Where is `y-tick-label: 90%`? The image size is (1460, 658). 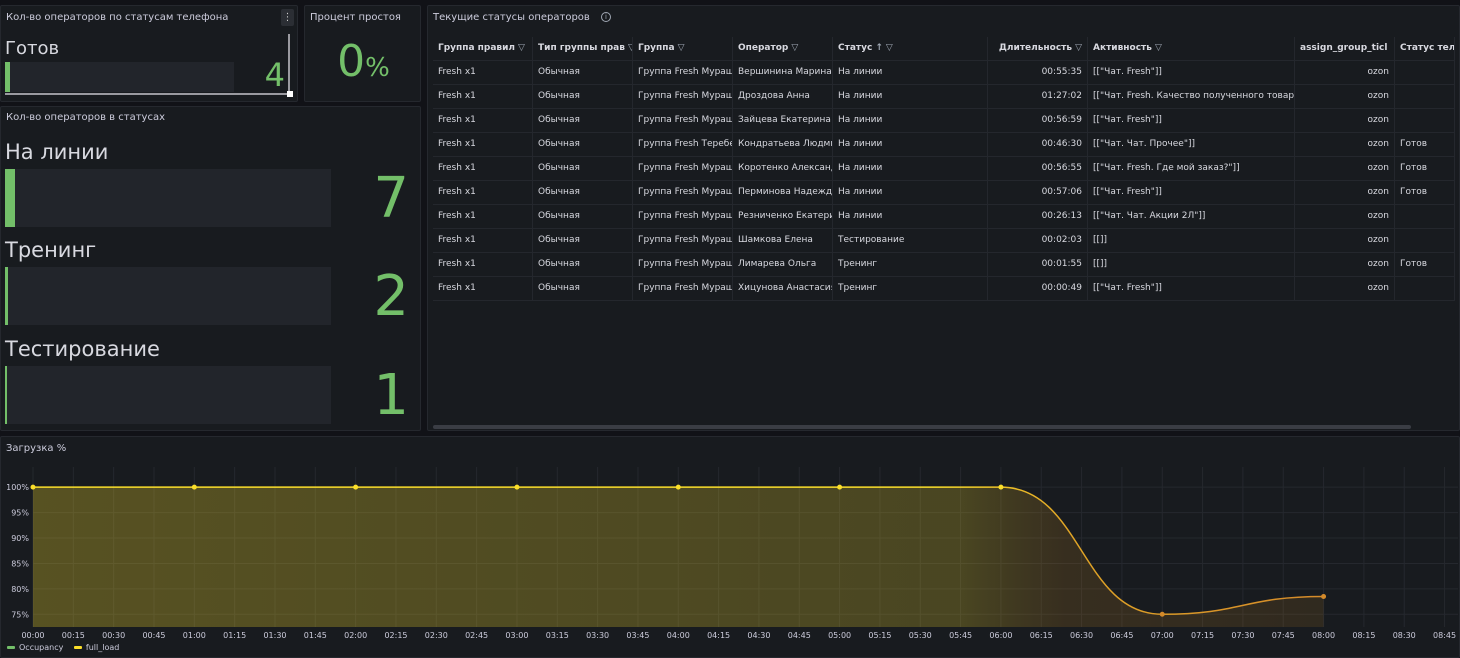 y-tick-label: 90% is located at coordinates (20, 538).